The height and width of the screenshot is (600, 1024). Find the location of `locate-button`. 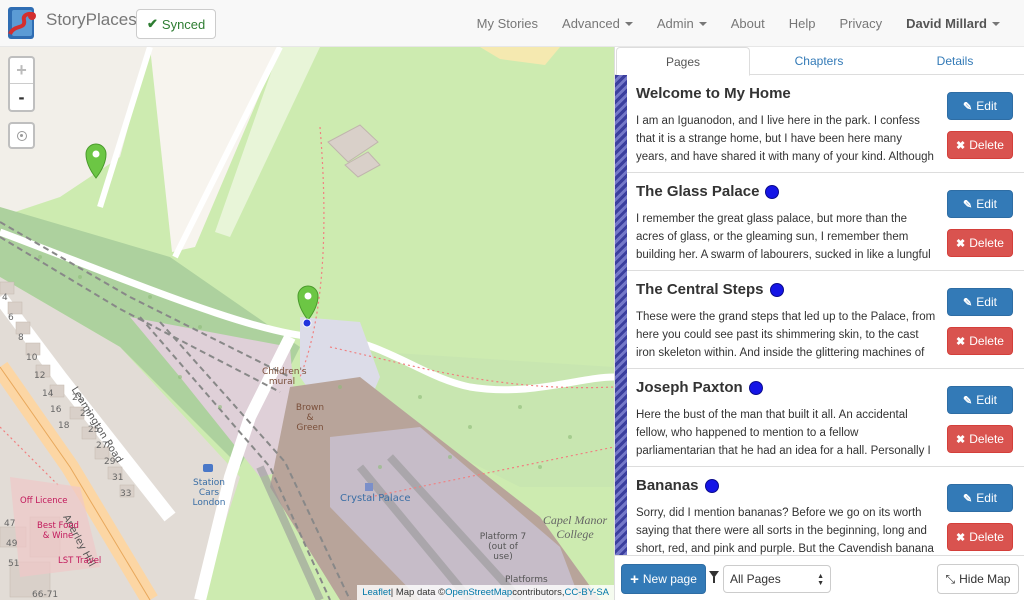

locate-button is located at coordinates (21, 135).